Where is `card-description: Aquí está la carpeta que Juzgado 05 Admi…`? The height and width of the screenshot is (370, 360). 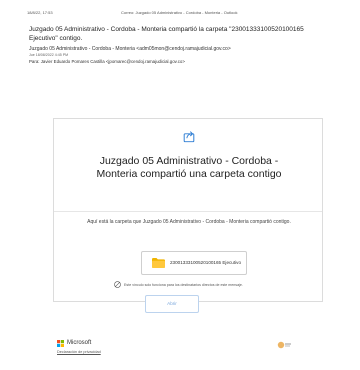
card-description: Aquí está la carpeta que Juzgado 05 Admi… is located at coordinates (189, 222).